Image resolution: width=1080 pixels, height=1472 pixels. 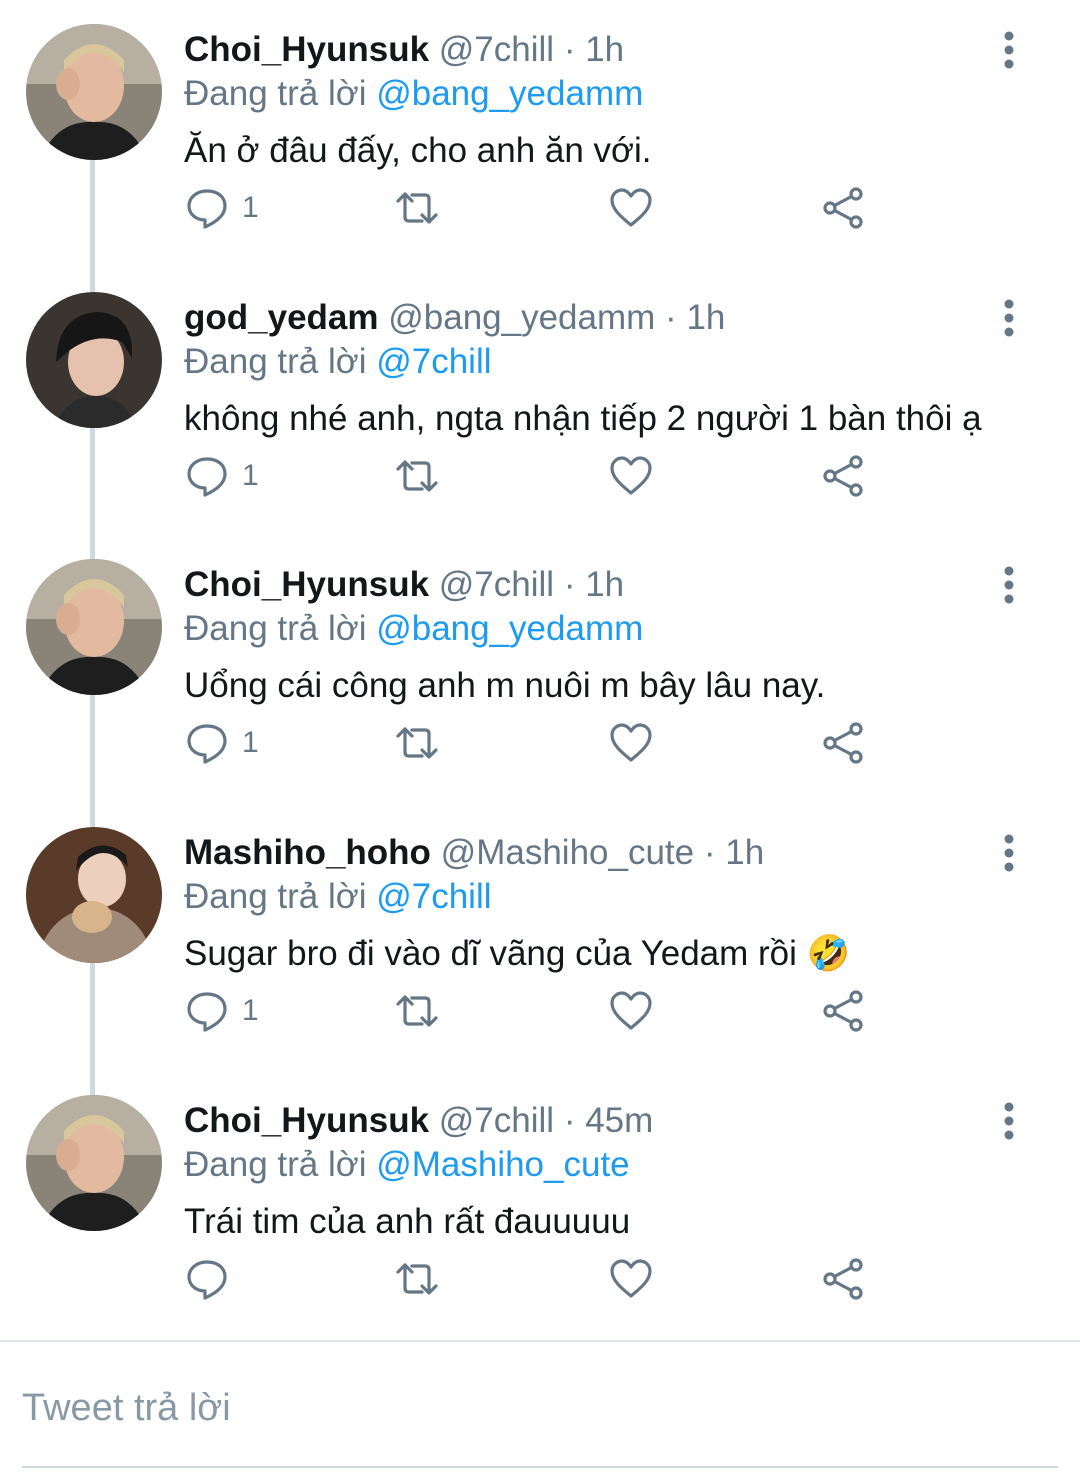 I want to click on reply-button, so click(x=213, y=1279).